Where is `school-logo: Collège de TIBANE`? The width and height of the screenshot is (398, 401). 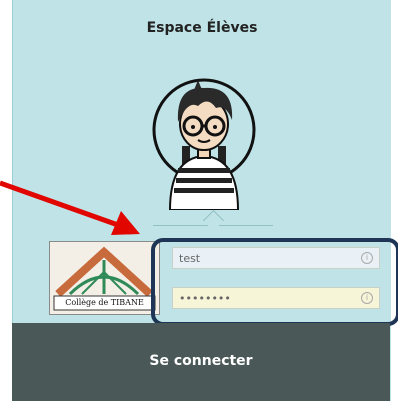 school-logo: Collège de TIBANE is located at coordinates (104, 278).